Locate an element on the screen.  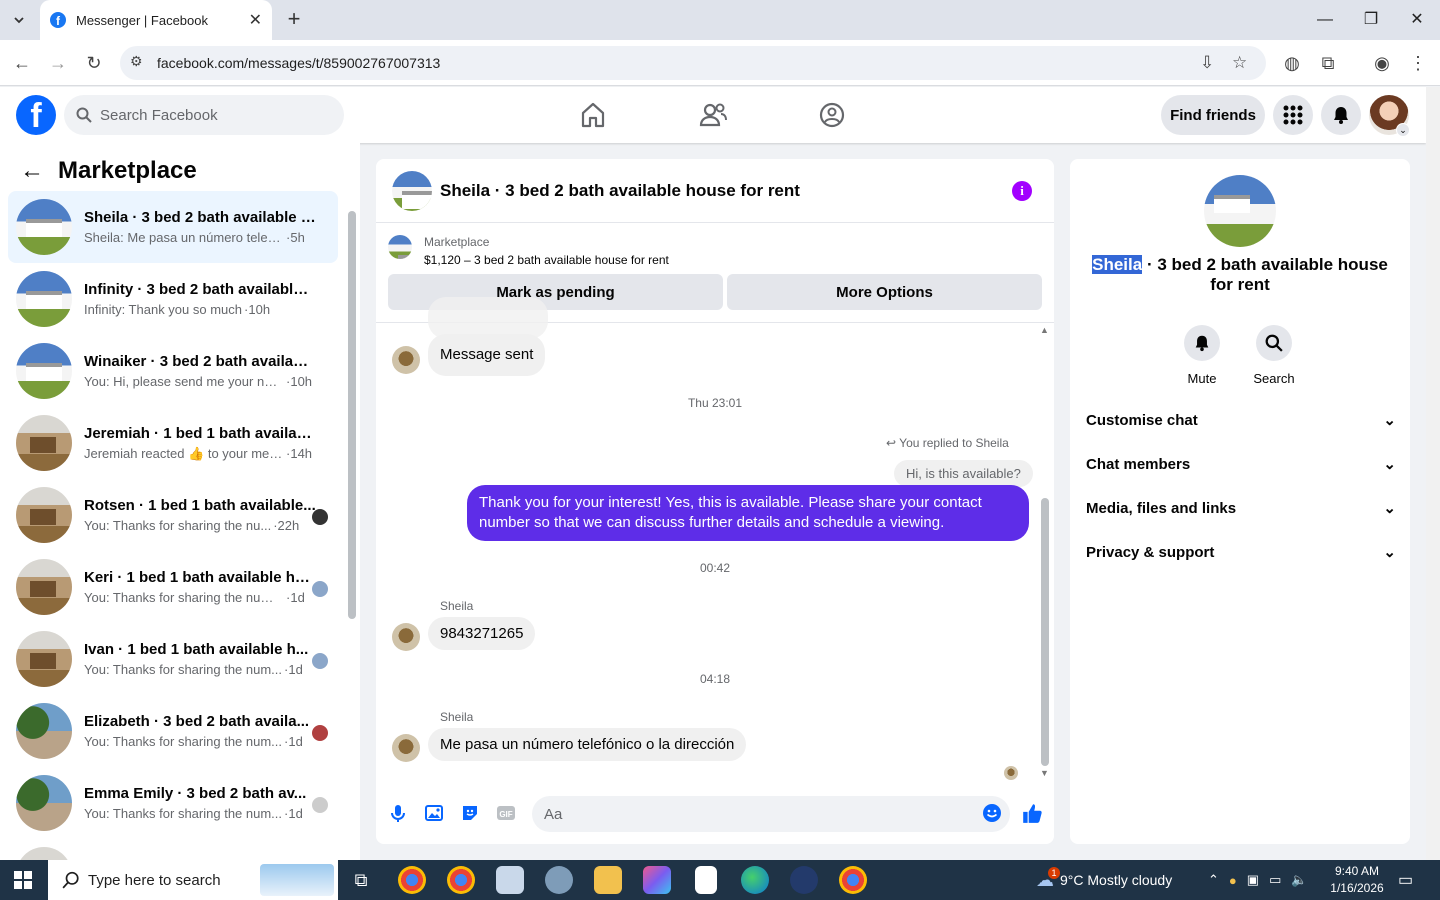
file-explorer-icon is located at coordinates (608, 880).